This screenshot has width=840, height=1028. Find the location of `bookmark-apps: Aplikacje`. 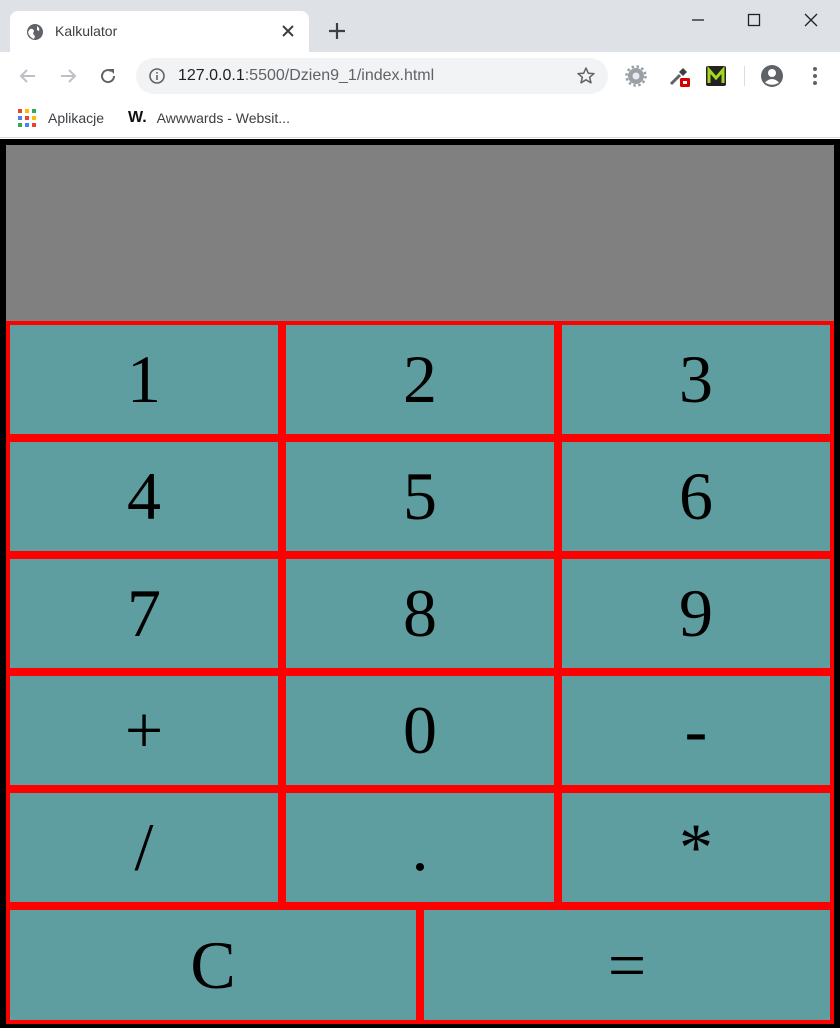

bookmark-apps: Aplikacje is located at coordinates (61, 118).